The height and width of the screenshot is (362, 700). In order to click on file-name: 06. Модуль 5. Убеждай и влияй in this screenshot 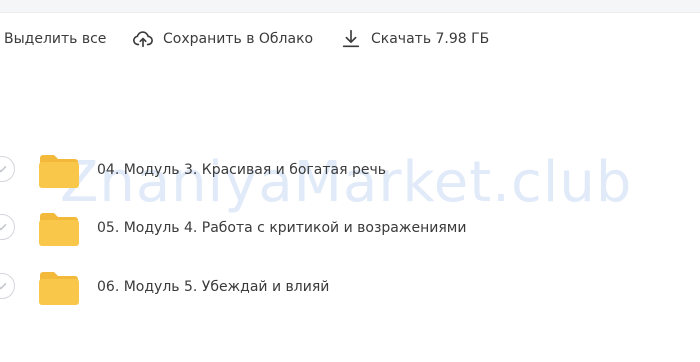, I will do `click(213, 287)`.